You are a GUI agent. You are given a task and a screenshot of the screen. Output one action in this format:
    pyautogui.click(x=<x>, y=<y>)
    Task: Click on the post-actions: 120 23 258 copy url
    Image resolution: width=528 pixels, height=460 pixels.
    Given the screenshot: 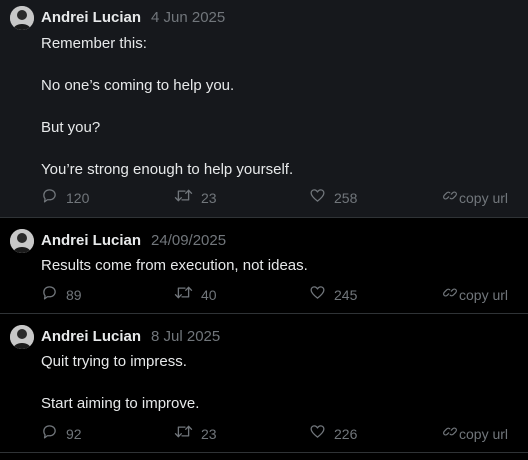 What is the action you would take?
    pyautogui.click(x=264, y=195)
    